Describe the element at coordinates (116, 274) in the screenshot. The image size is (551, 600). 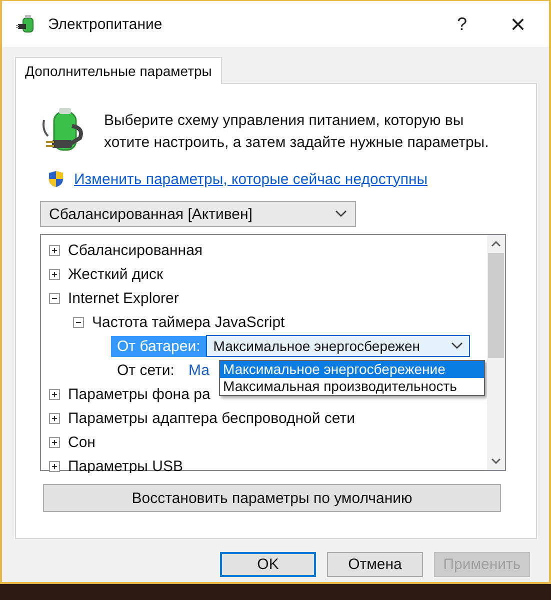
I see `tree-item: Жесткий диск` at that location.